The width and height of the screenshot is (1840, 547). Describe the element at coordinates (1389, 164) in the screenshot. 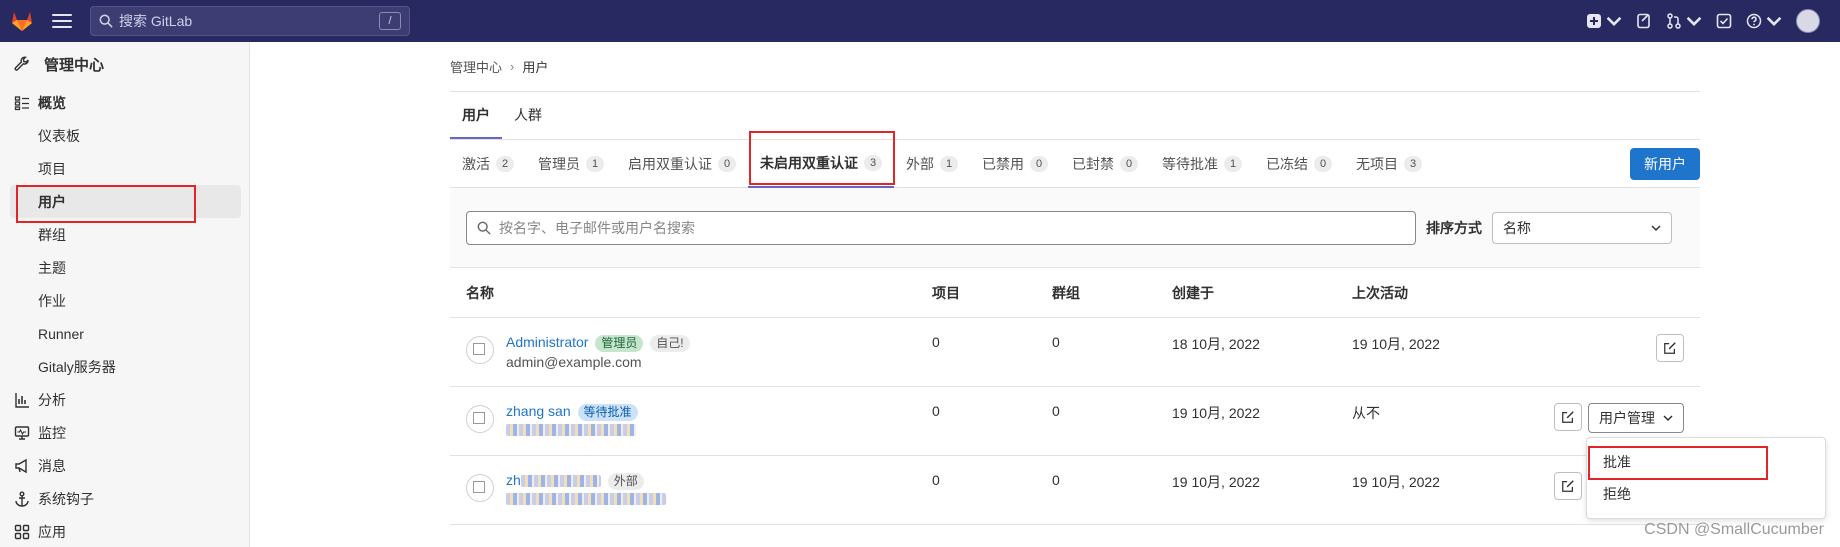

I see `tab-without-projects: 无项目 3` at that location.